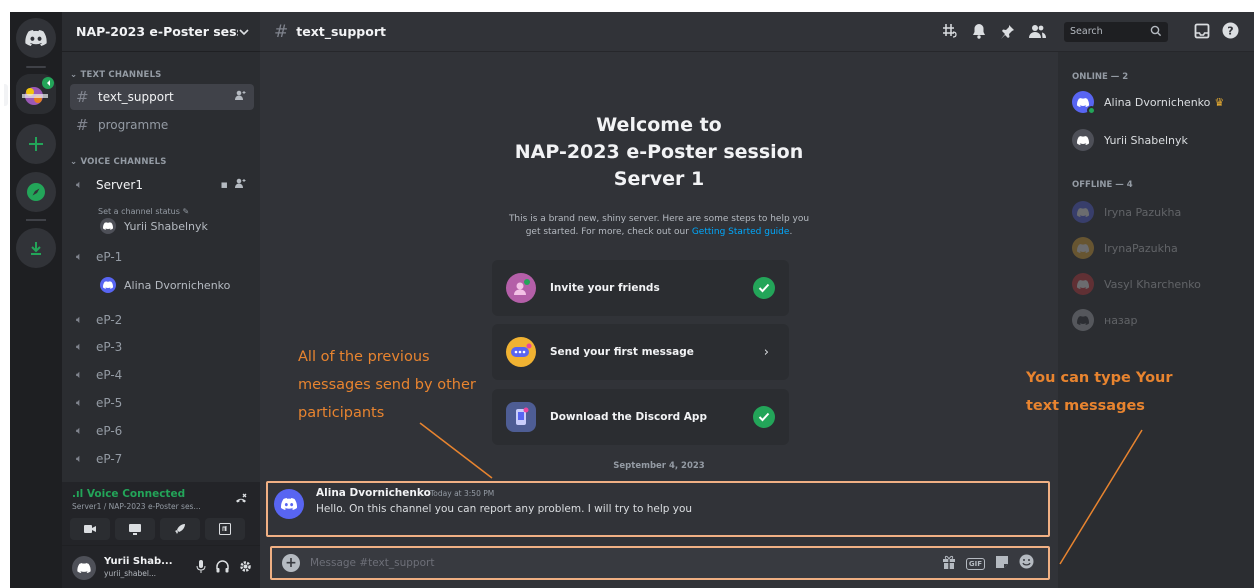 This screenshot has width=1254, height=588. I want to click on inbox-icon, so click(1202, 31).